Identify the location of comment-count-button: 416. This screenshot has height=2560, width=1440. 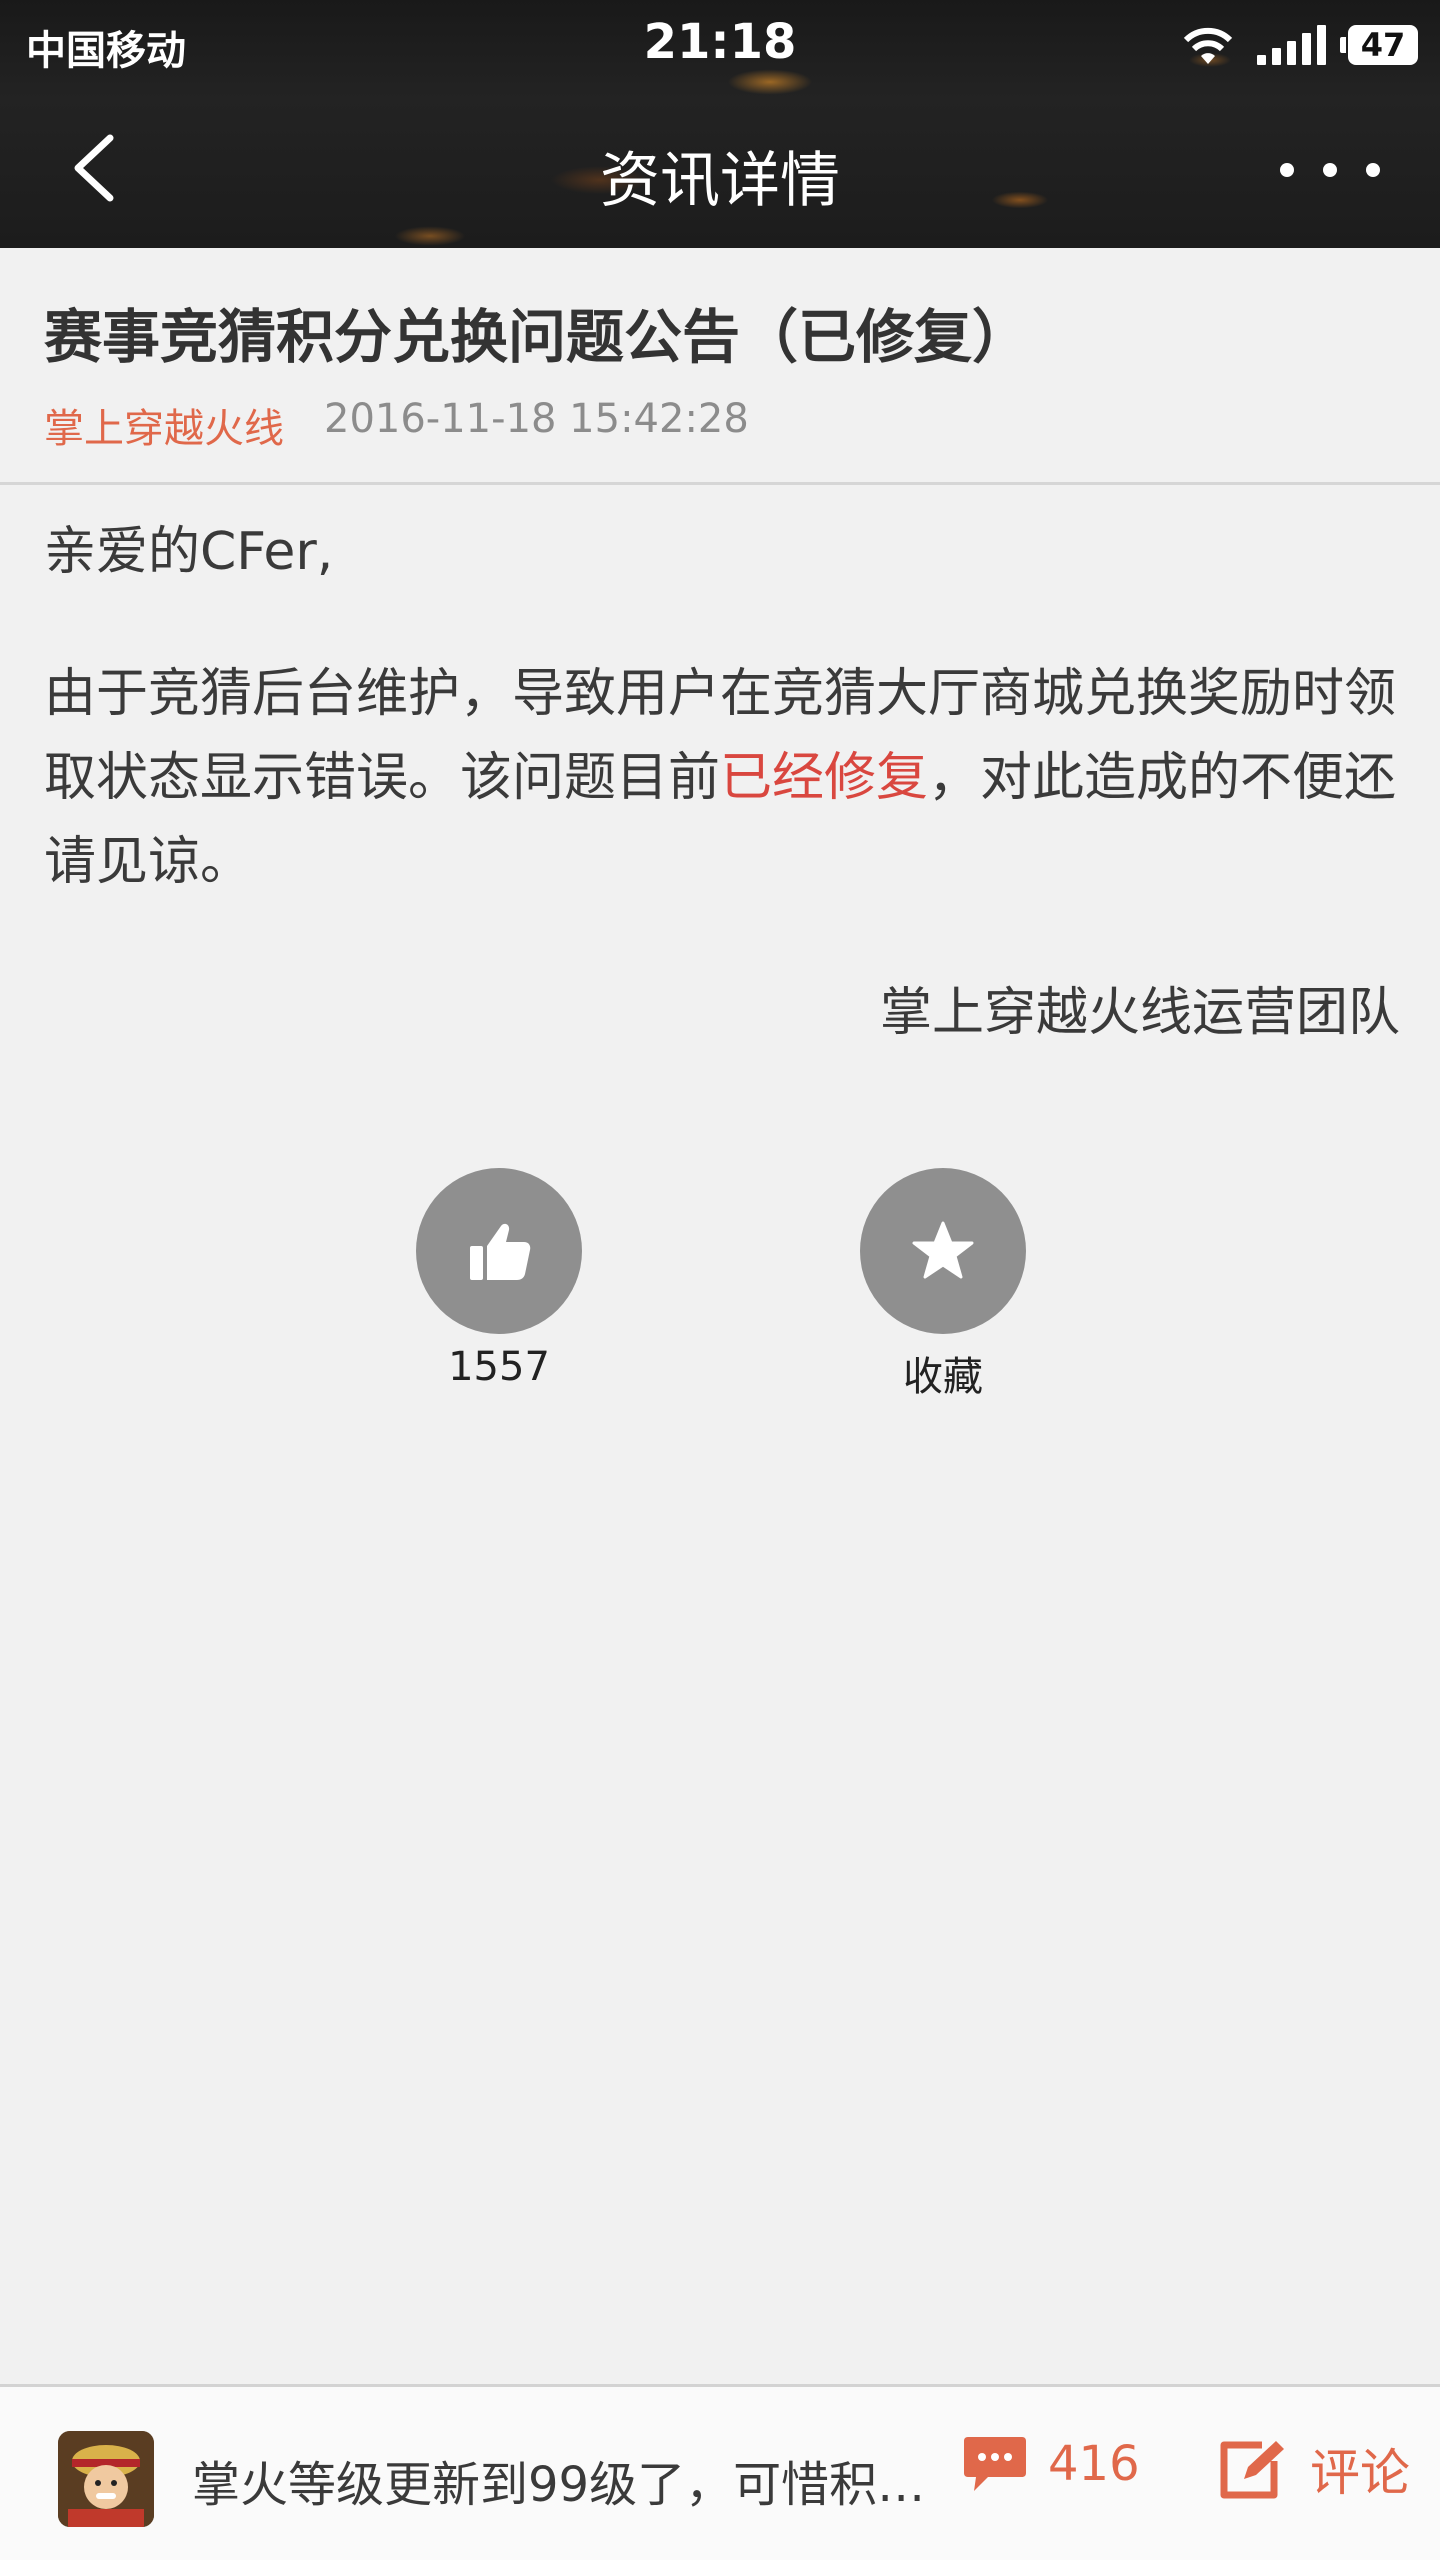
(1051, 2464).